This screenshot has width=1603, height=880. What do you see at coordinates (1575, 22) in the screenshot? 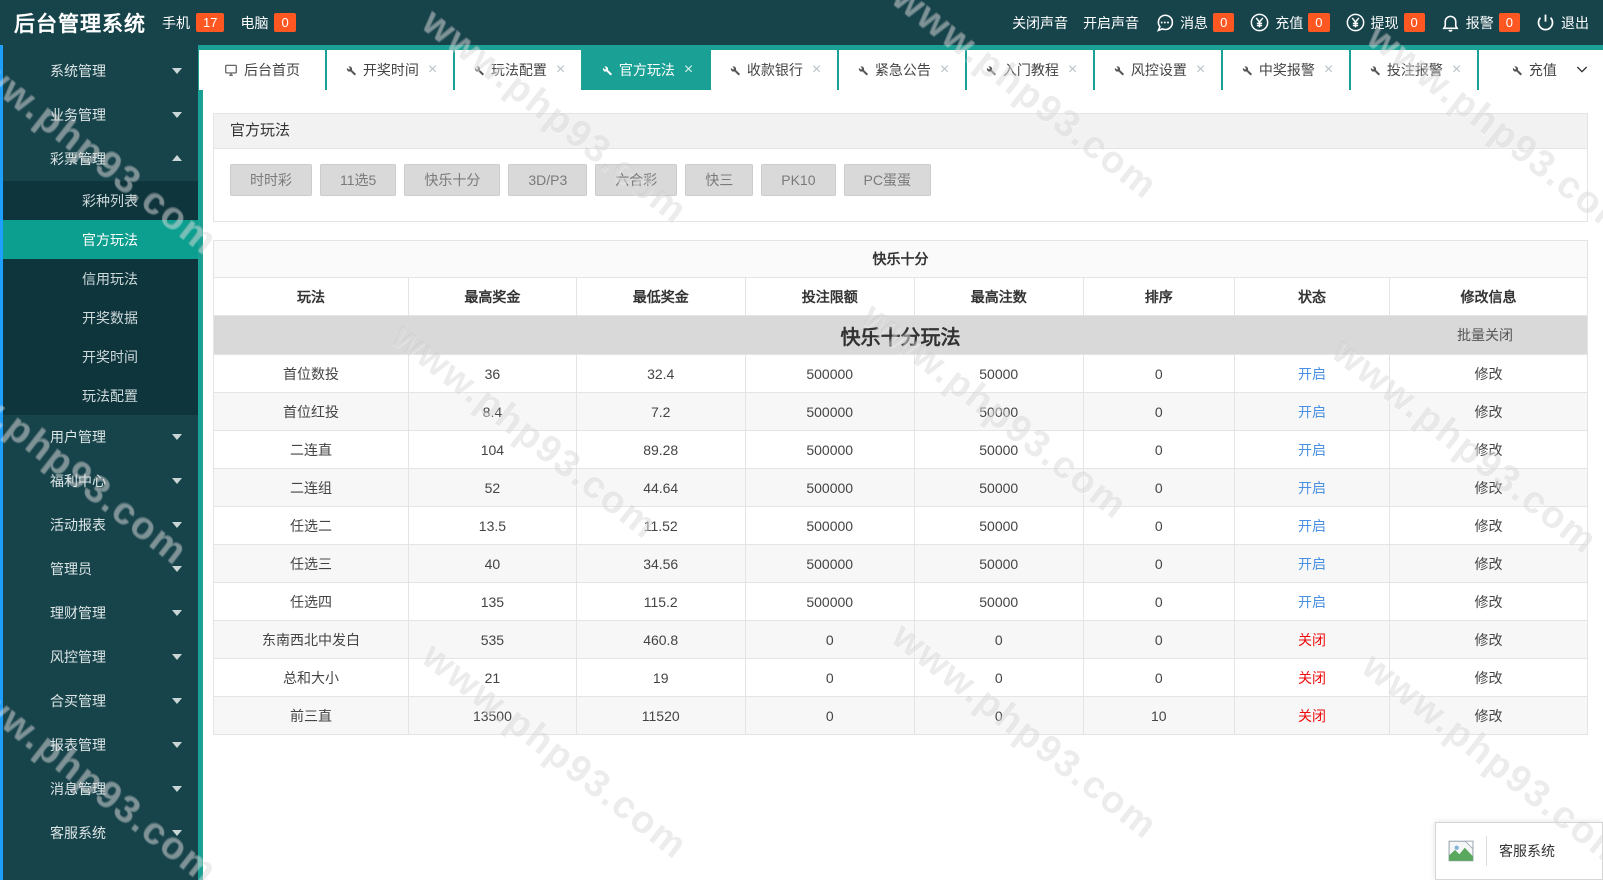
I see `logout-label: 退出` at bounding box center [1575, 22].